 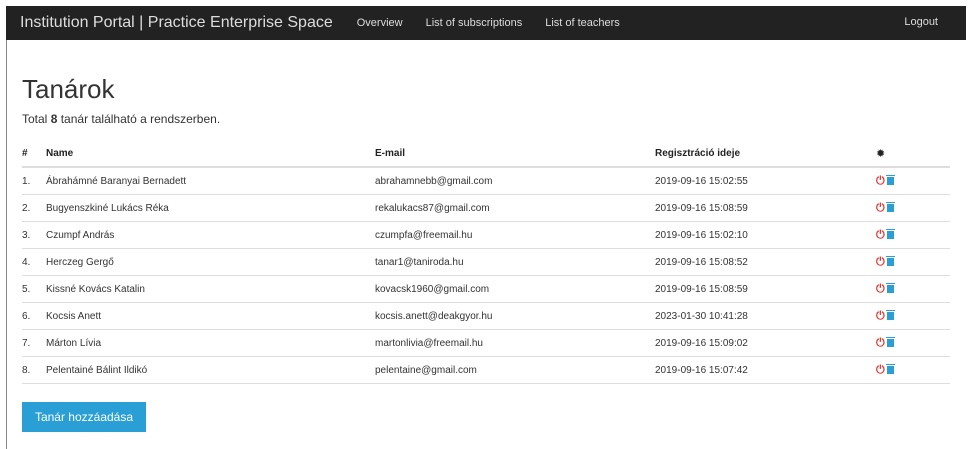 What do you see at coordinates (68, 89) in the screenshot?
I see `page-title: Tanárok` at bounding box center [68, 89].